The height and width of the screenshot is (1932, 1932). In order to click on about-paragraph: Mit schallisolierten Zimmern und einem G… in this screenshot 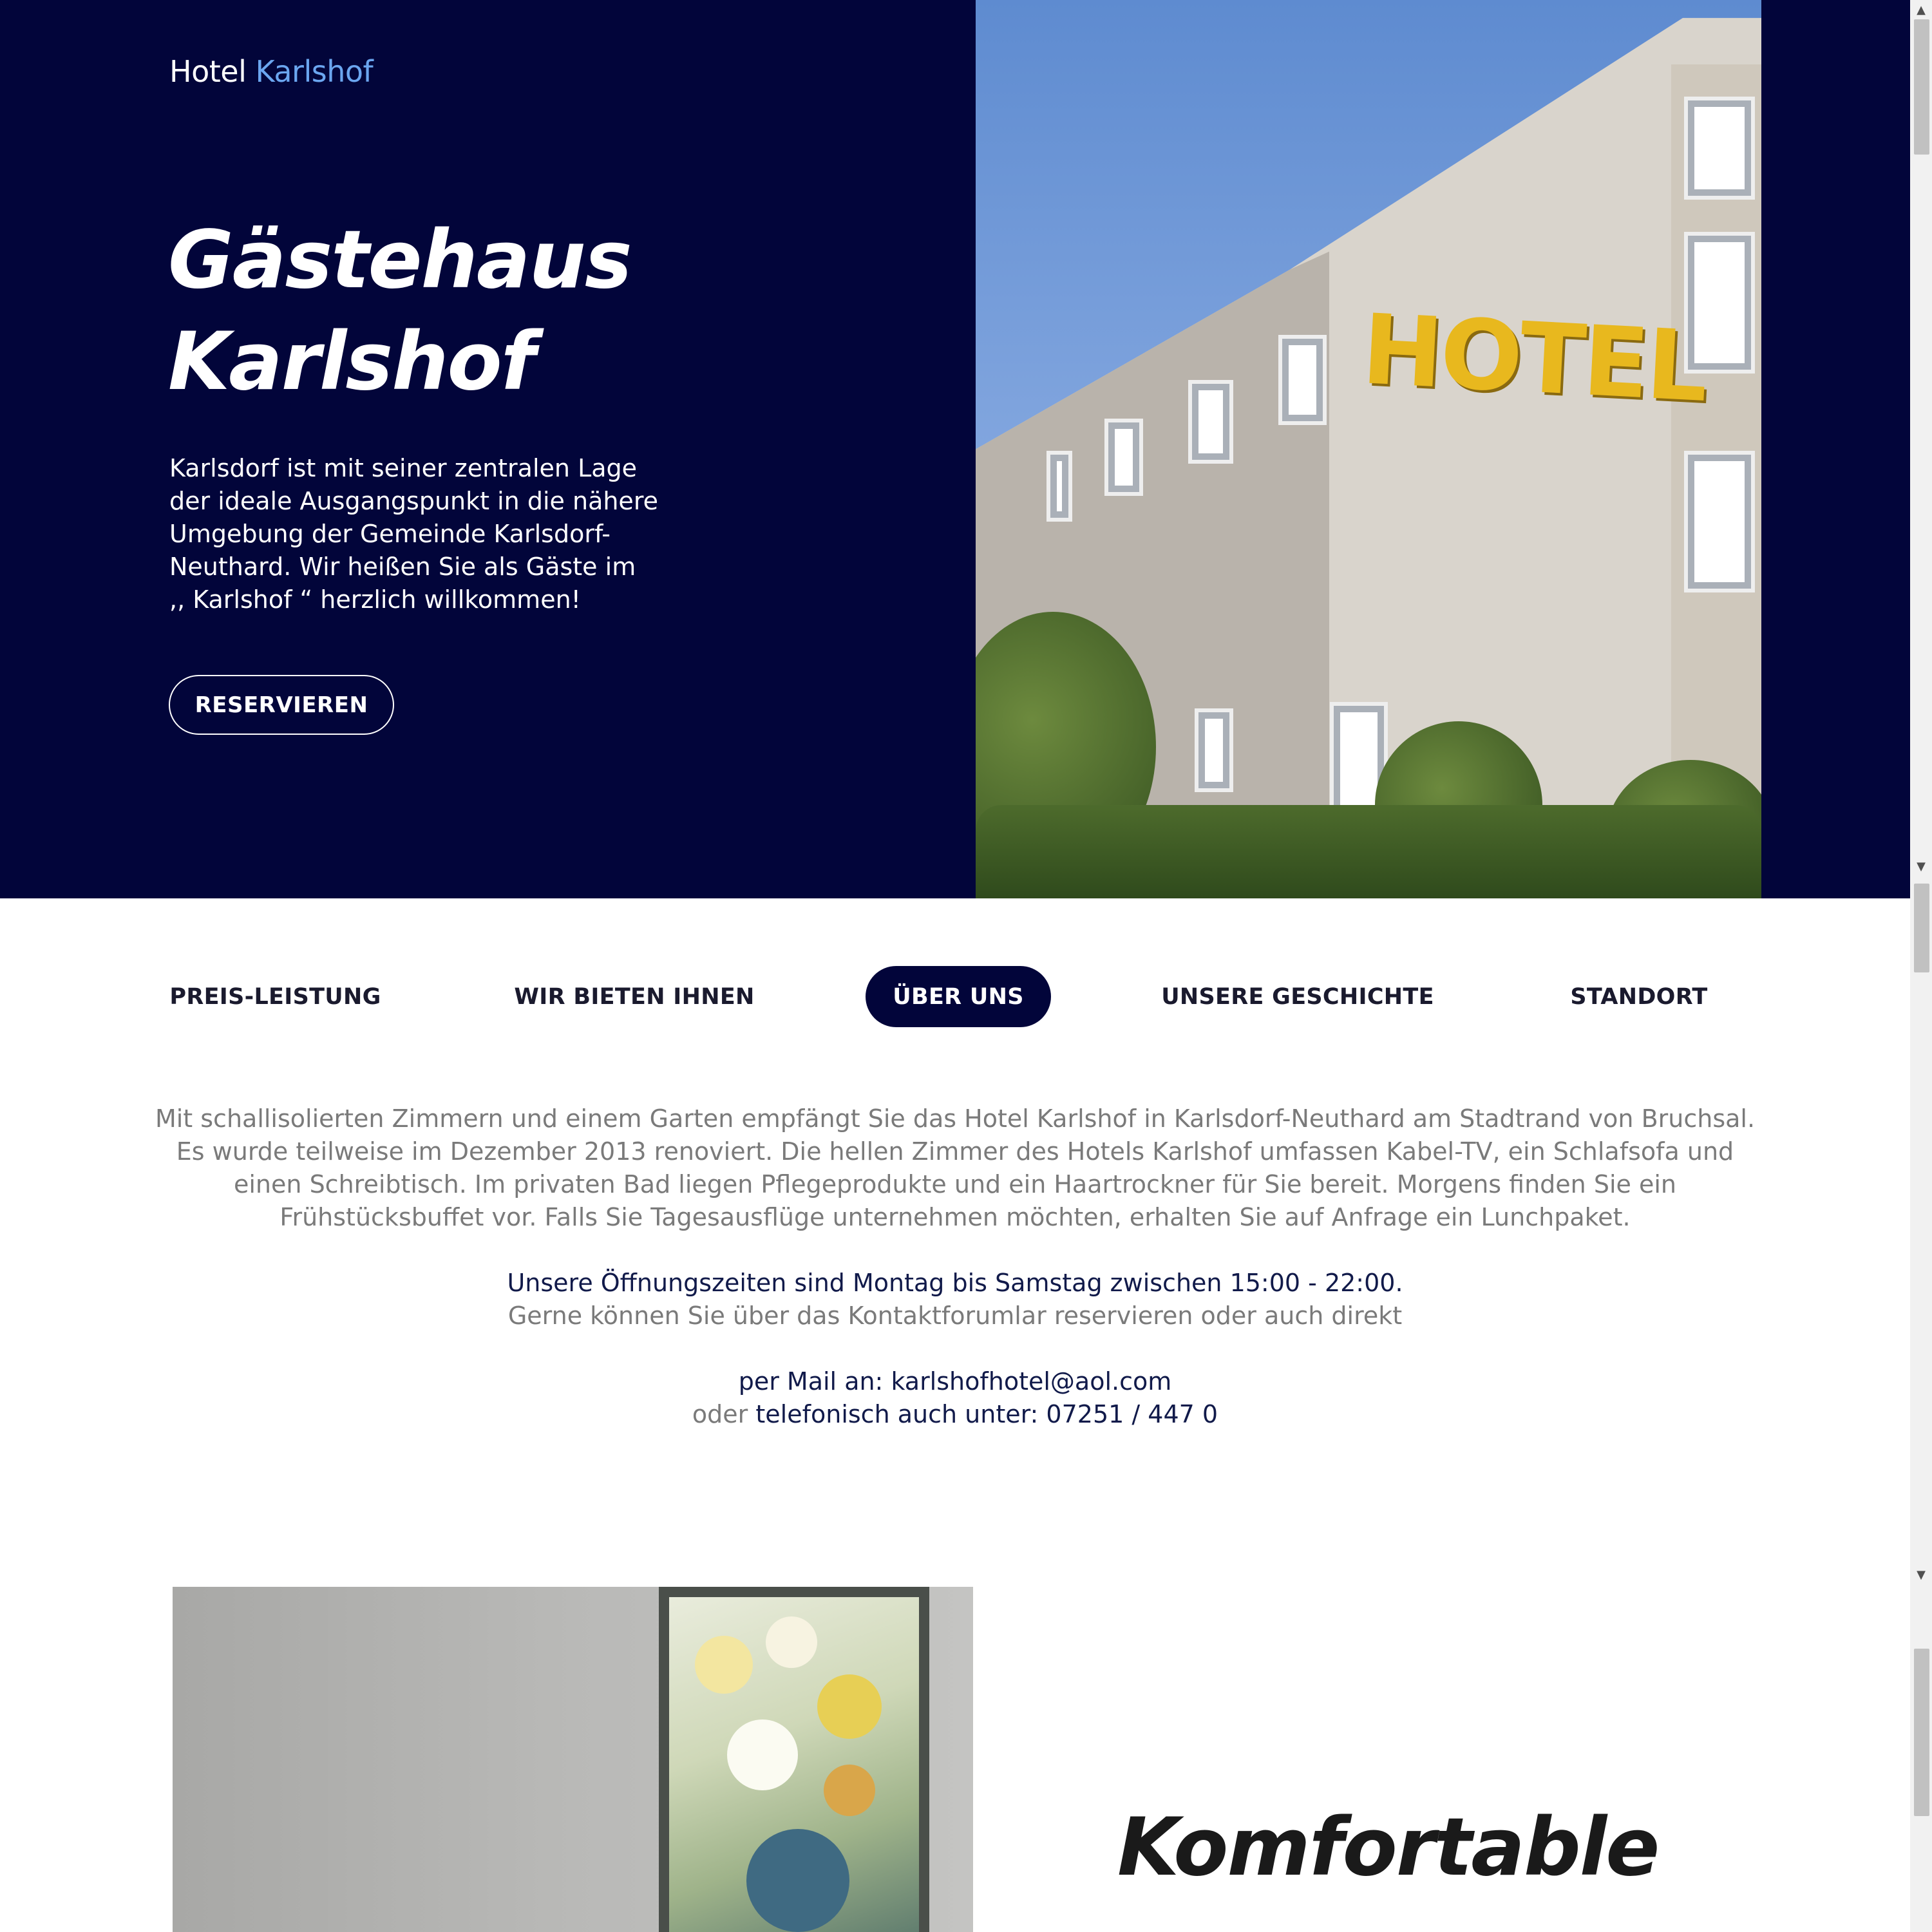, I will do `click(955, 1167)`.